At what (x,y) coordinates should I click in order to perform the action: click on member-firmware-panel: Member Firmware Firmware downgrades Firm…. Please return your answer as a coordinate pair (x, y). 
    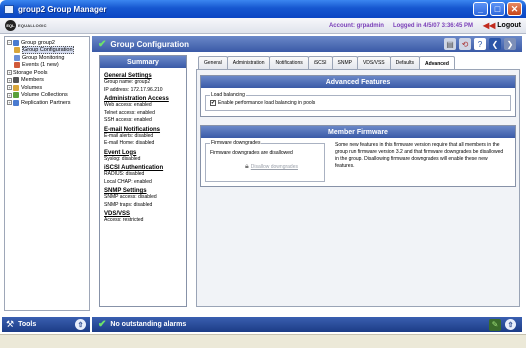
    Looking at the image, I should click on (358, 156).